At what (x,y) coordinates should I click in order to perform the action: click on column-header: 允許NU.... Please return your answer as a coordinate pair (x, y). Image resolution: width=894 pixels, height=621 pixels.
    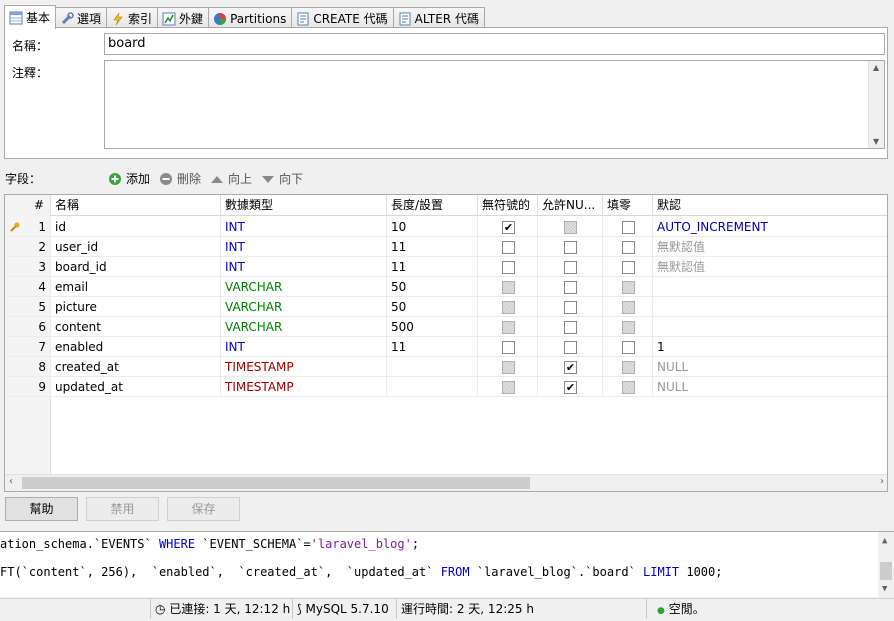
    Looking at the image, I should click on (570, 205).